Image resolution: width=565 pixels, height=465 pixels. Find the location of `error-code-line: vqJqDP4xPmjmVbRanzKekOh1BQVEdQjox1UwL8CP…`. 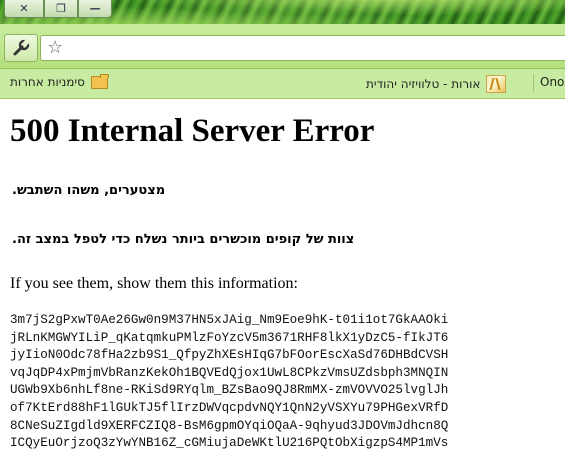

error-code-line: vqJqDP4xPmjmVbRanzKekOh1BQVEdQjox1UwL8CP… is located at coordinates (229, 372).